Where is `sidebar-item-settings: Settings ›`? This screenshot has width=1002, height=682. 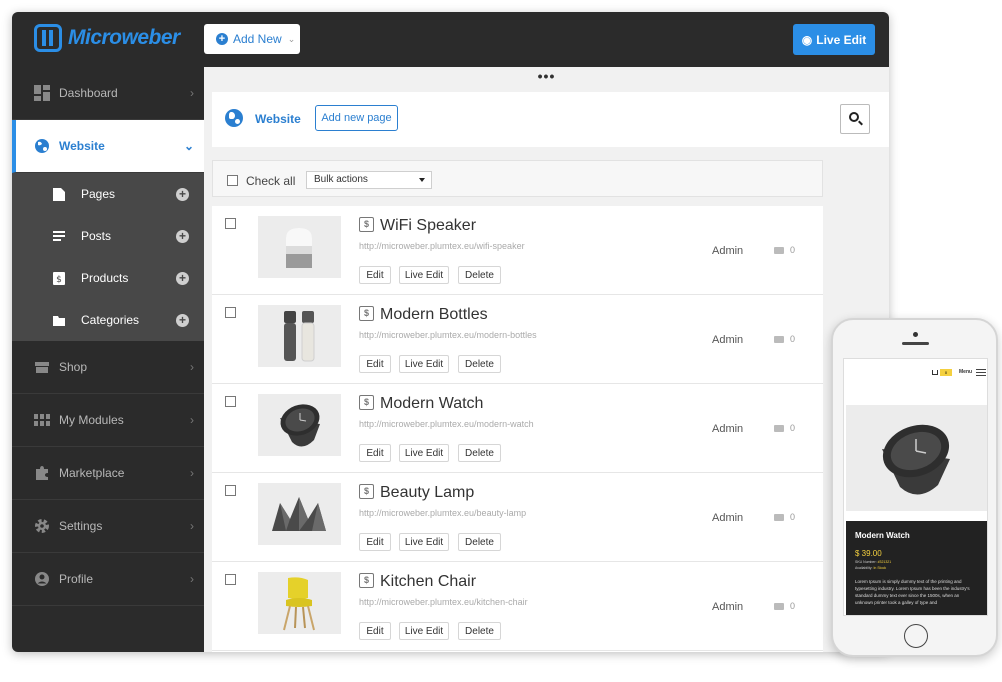 sidebar-item-settings: Settings › is located at coordinates (108, 526).